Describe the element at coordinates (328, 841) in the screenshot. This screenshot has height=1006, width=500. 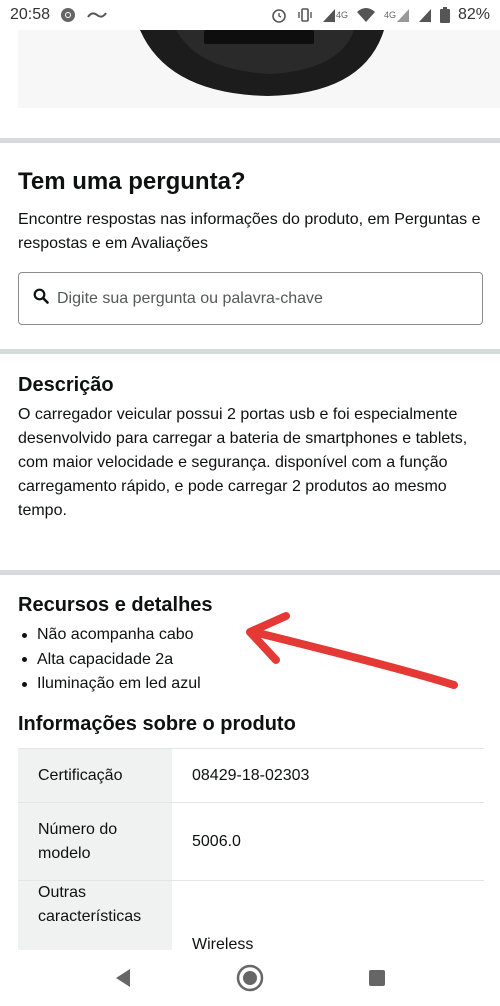
I see `table-value: 5006.0` at that location.